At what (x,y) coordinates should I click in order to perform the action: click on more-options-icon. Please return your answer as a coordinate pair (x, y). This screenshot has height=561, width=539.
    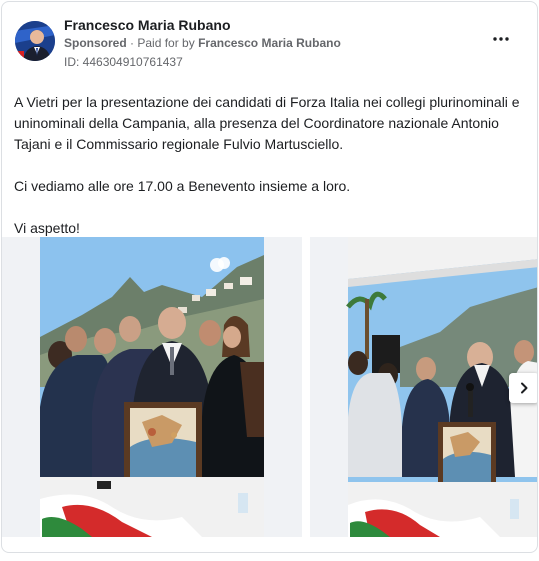
    Looking at the image, I should click on (501, 39).